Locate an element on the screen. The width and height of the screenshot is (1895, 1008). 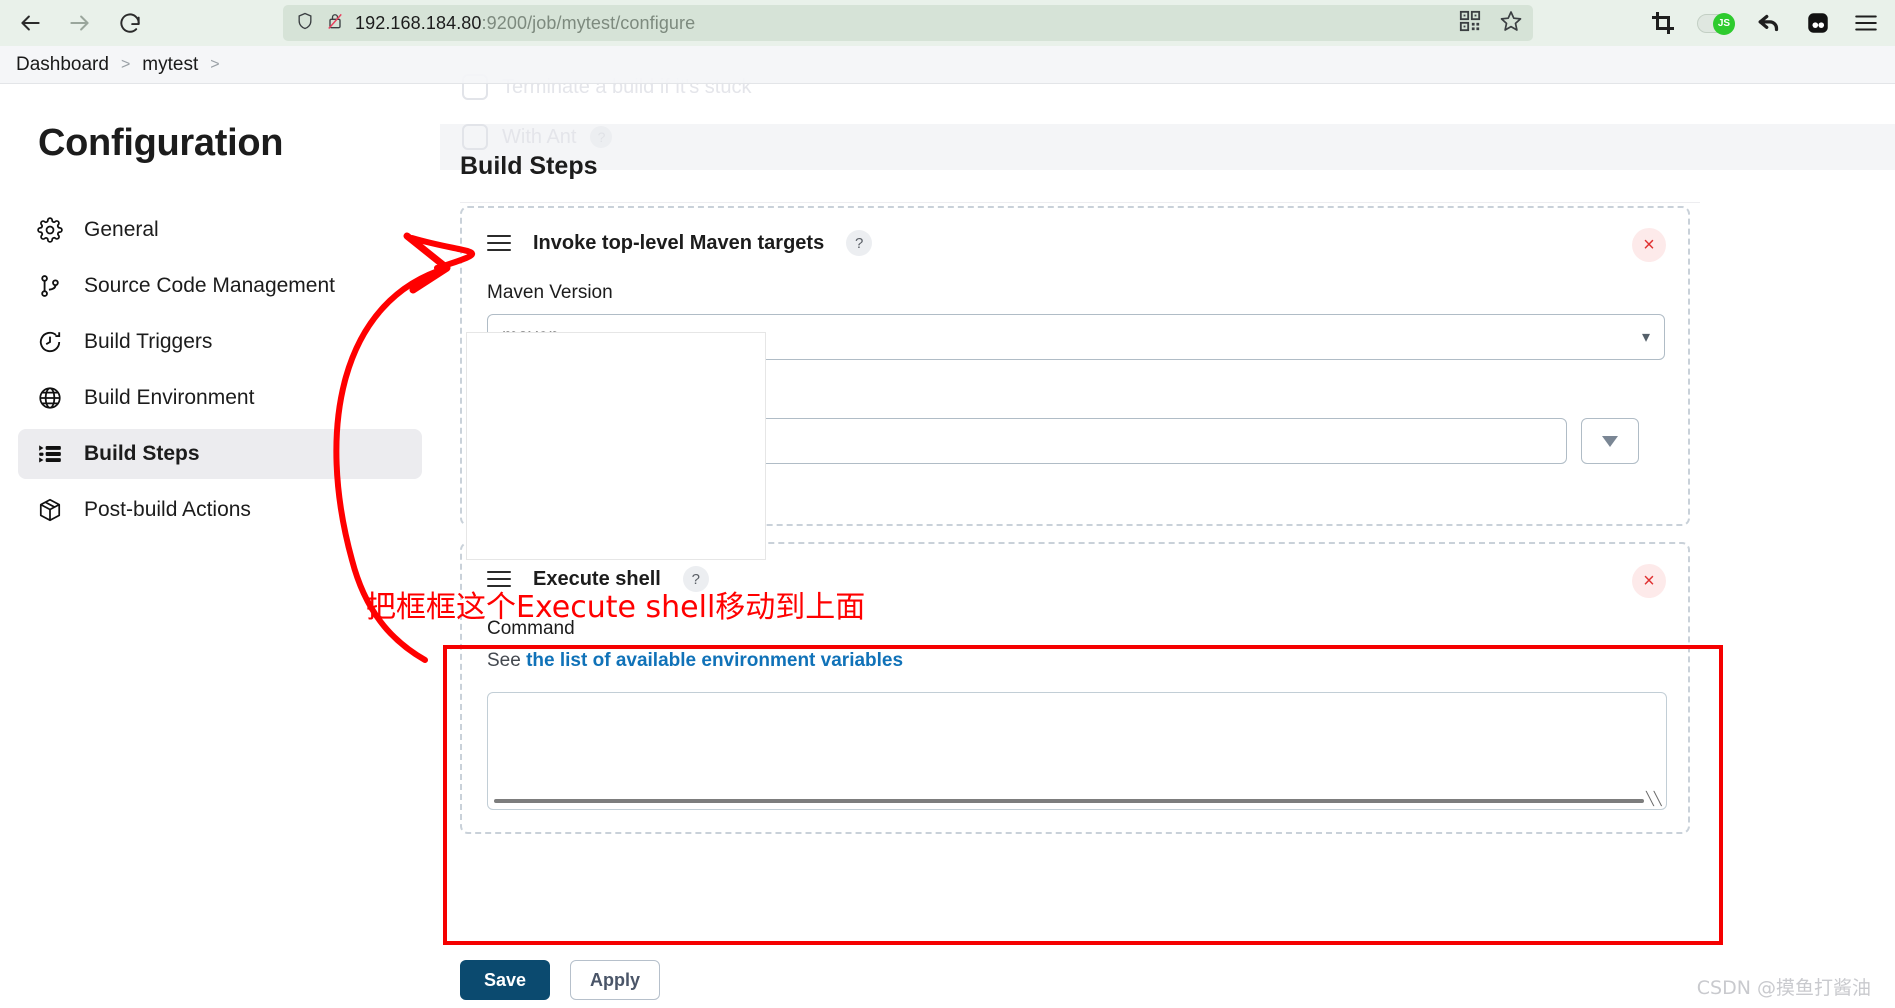
sidebar-item-label: General is located at coordinates (121, 229).